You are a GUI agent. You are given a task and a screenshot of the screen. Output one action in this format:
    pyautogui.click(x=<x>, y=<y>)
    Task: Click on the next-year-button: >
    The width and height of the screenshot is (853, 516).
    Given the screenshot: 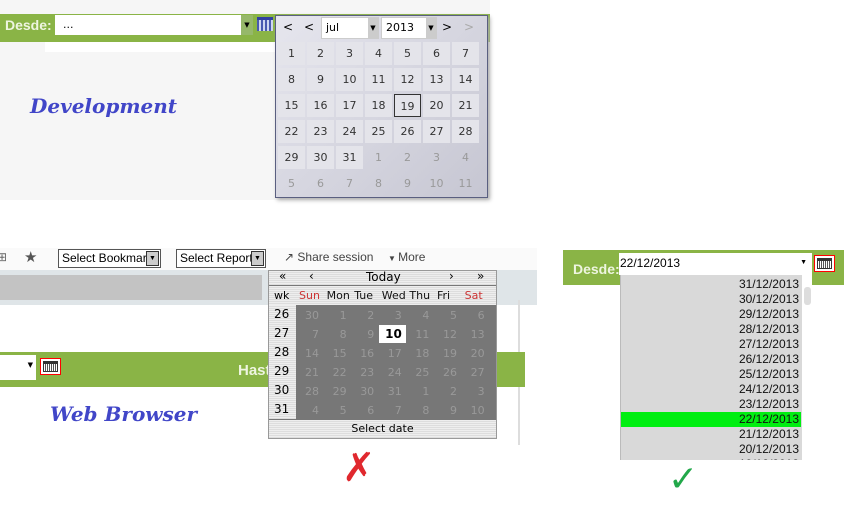 What is the action you would take?
    pyautogui.click(x=469, y=27)
    